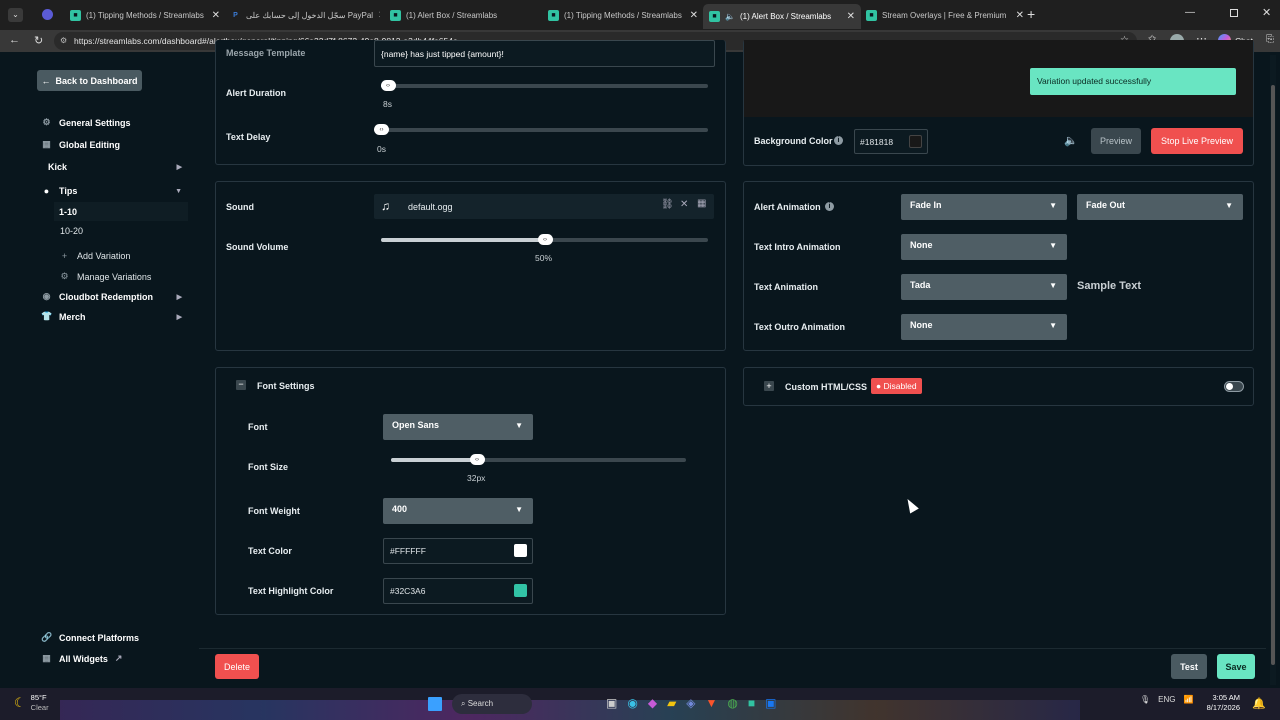 This screenshot has width=1280, height=720. Describe the element at coordinates (113, 144) in the screenshot. I see `sidebar-item-global-editing: ▦ Global Editing` at that location.